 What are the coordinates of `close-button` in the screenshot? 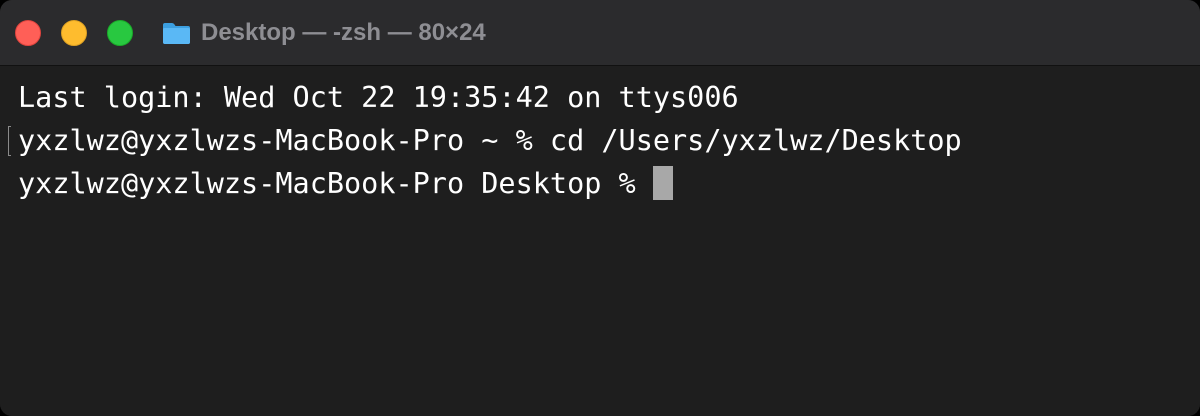 It's located at (28, 33).